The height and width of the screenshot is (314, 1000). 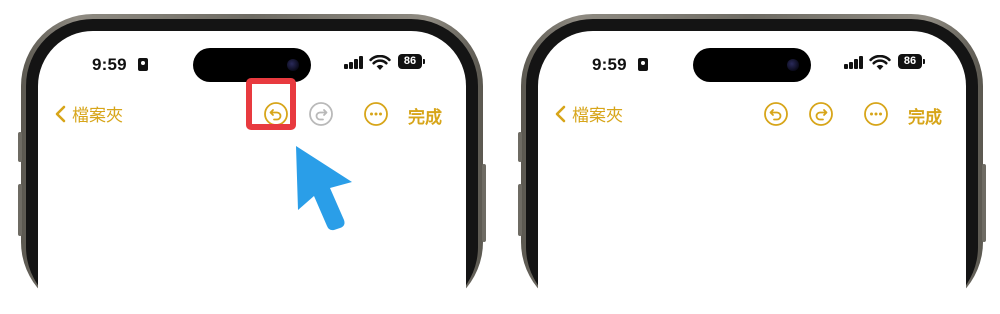 What do you see at coordinates (776, 114) in the screenshot?
I see `undo-icon` at bounding box center [776, 114].